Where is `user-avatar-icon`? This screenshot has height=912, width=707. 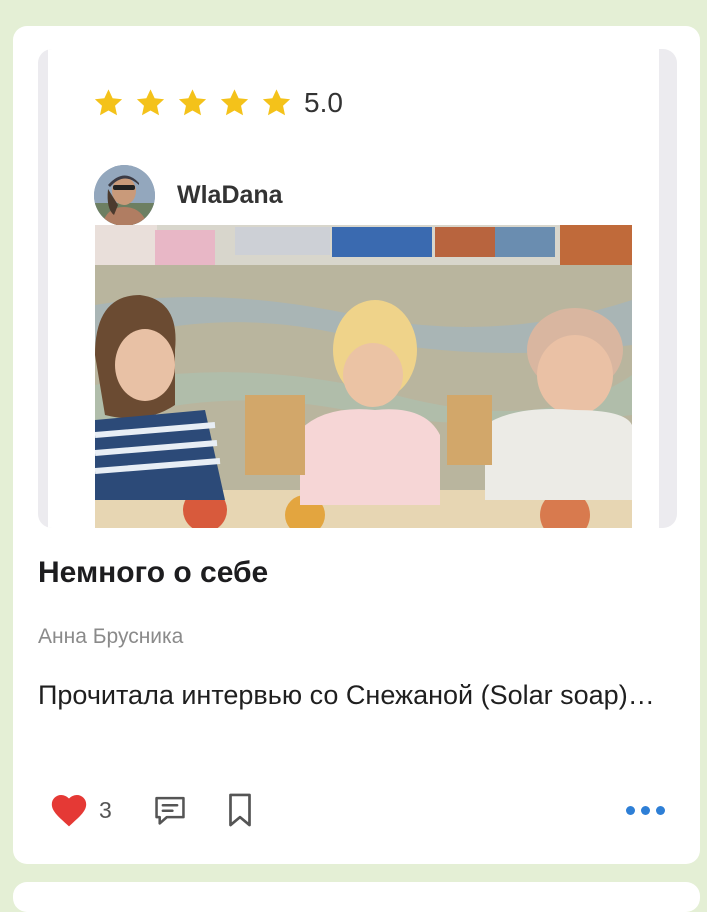
user-avatar-icon is located at coordinates (124, 195).